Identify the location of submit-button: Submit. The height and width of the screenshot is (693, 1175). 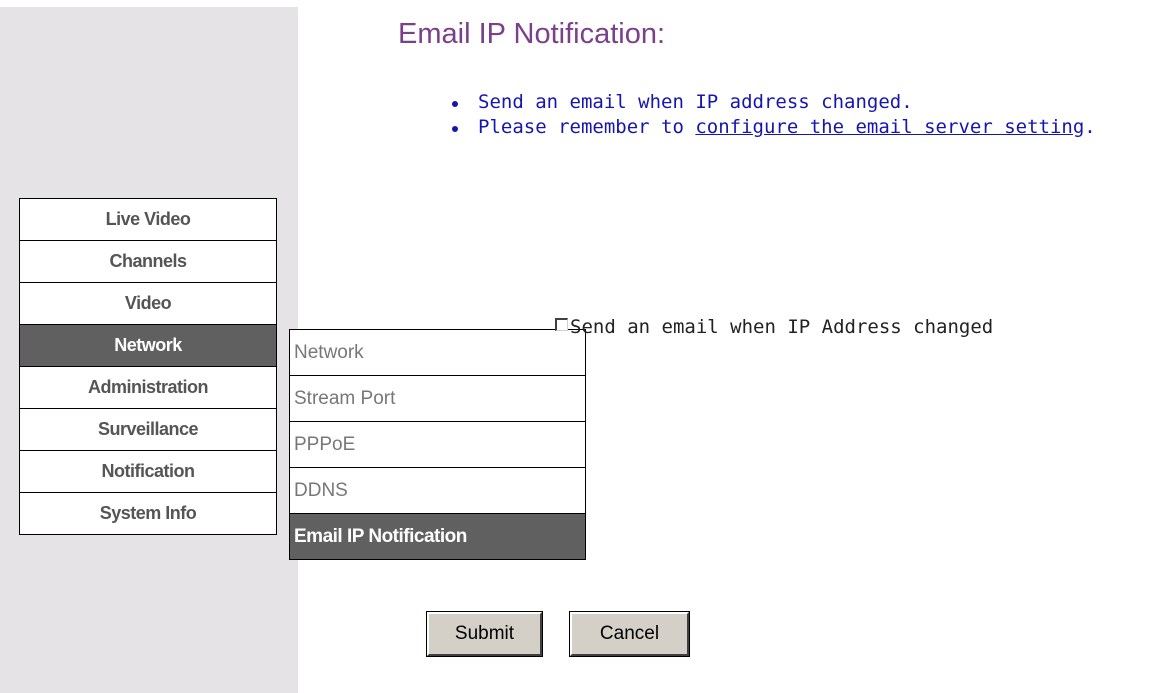
(484, 634).